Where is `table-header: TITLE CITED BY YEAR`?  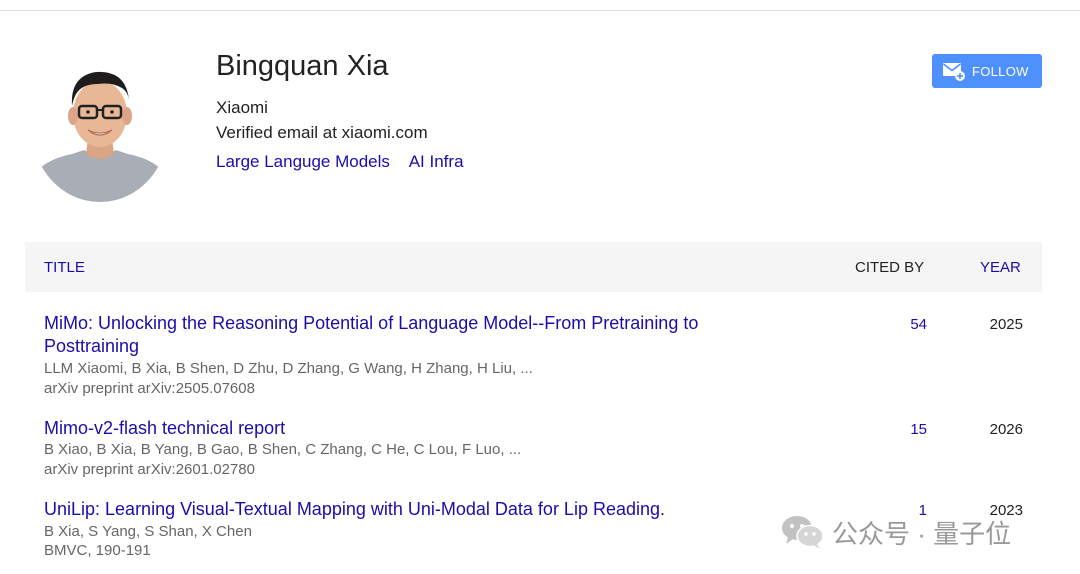 table-header: TITLE CITED BY YEAR is located at coordinates (533, 267).